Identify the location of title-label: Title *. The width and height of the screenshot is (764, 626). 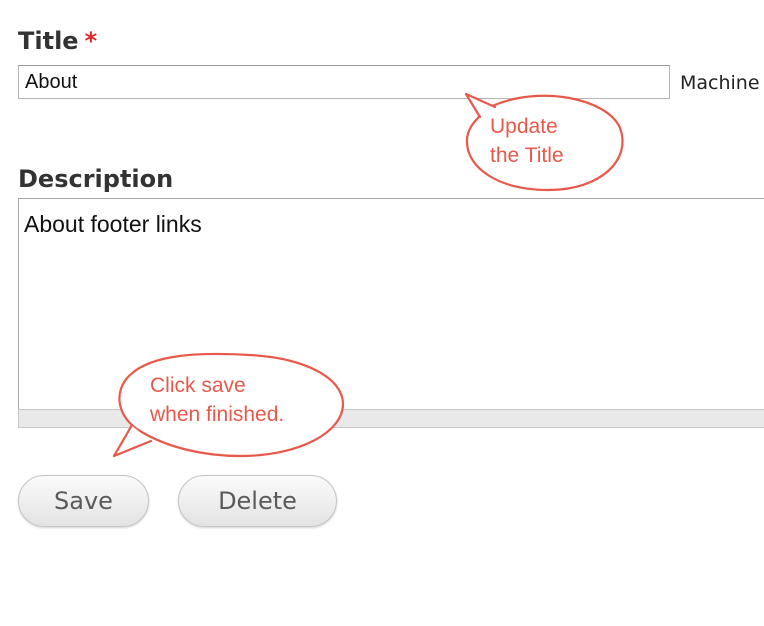
(57, 41).